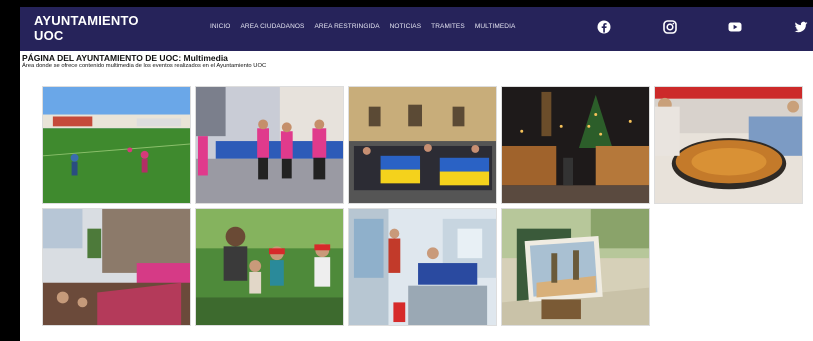 This screenshot has width=813, height=341. I want to click on gallery-photo-ambulance-interior, so click(422, 267).